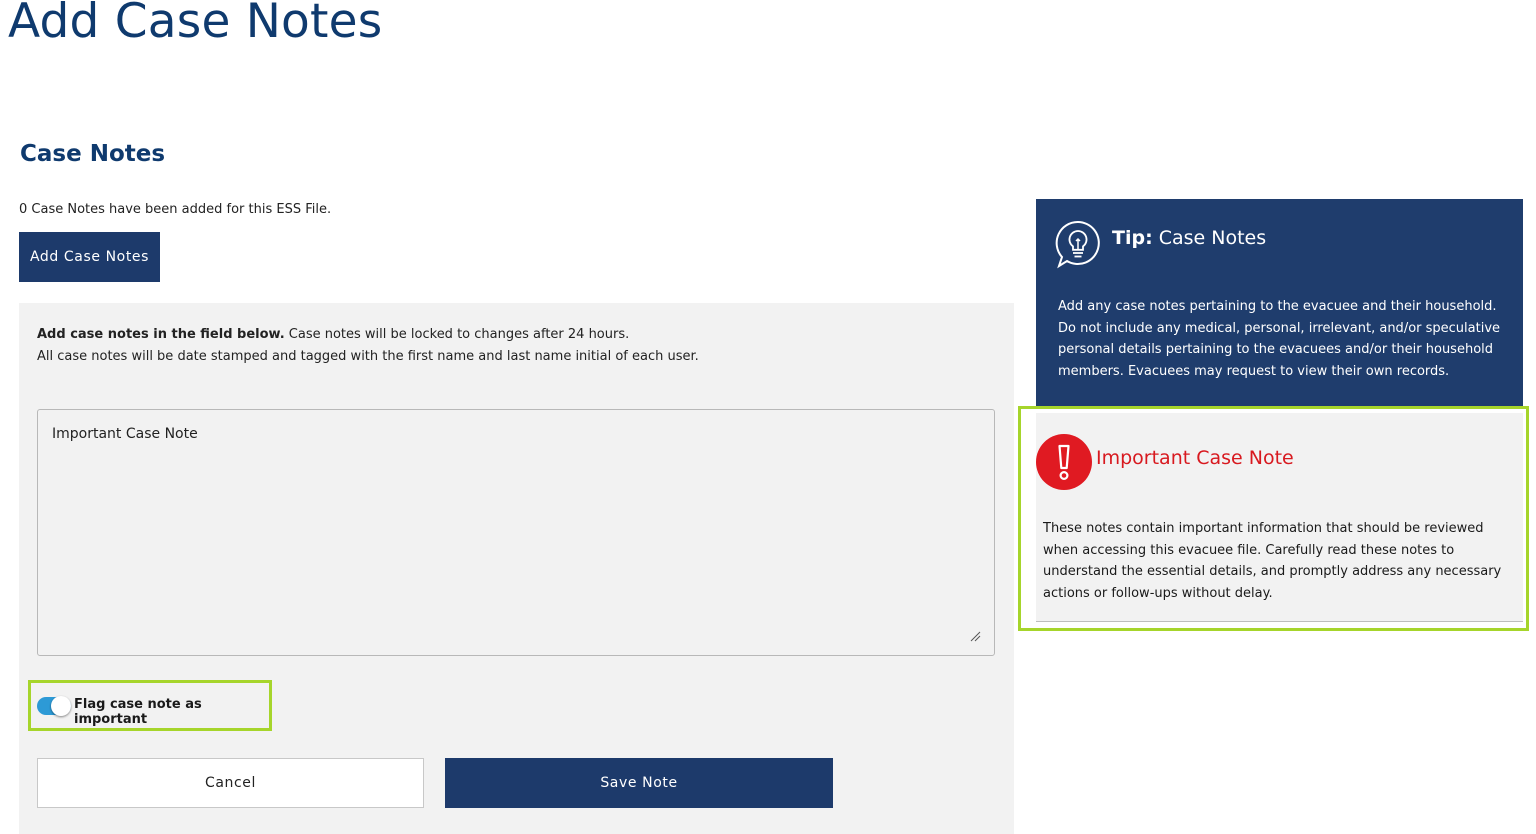 Image resolution: width=1536 pixels, height=834 pixels. What do you see at coordinates (89, 257) in the screenshot?
I see `add-case-notes-button: Add Case Notes` at bounding box center [89, 257].